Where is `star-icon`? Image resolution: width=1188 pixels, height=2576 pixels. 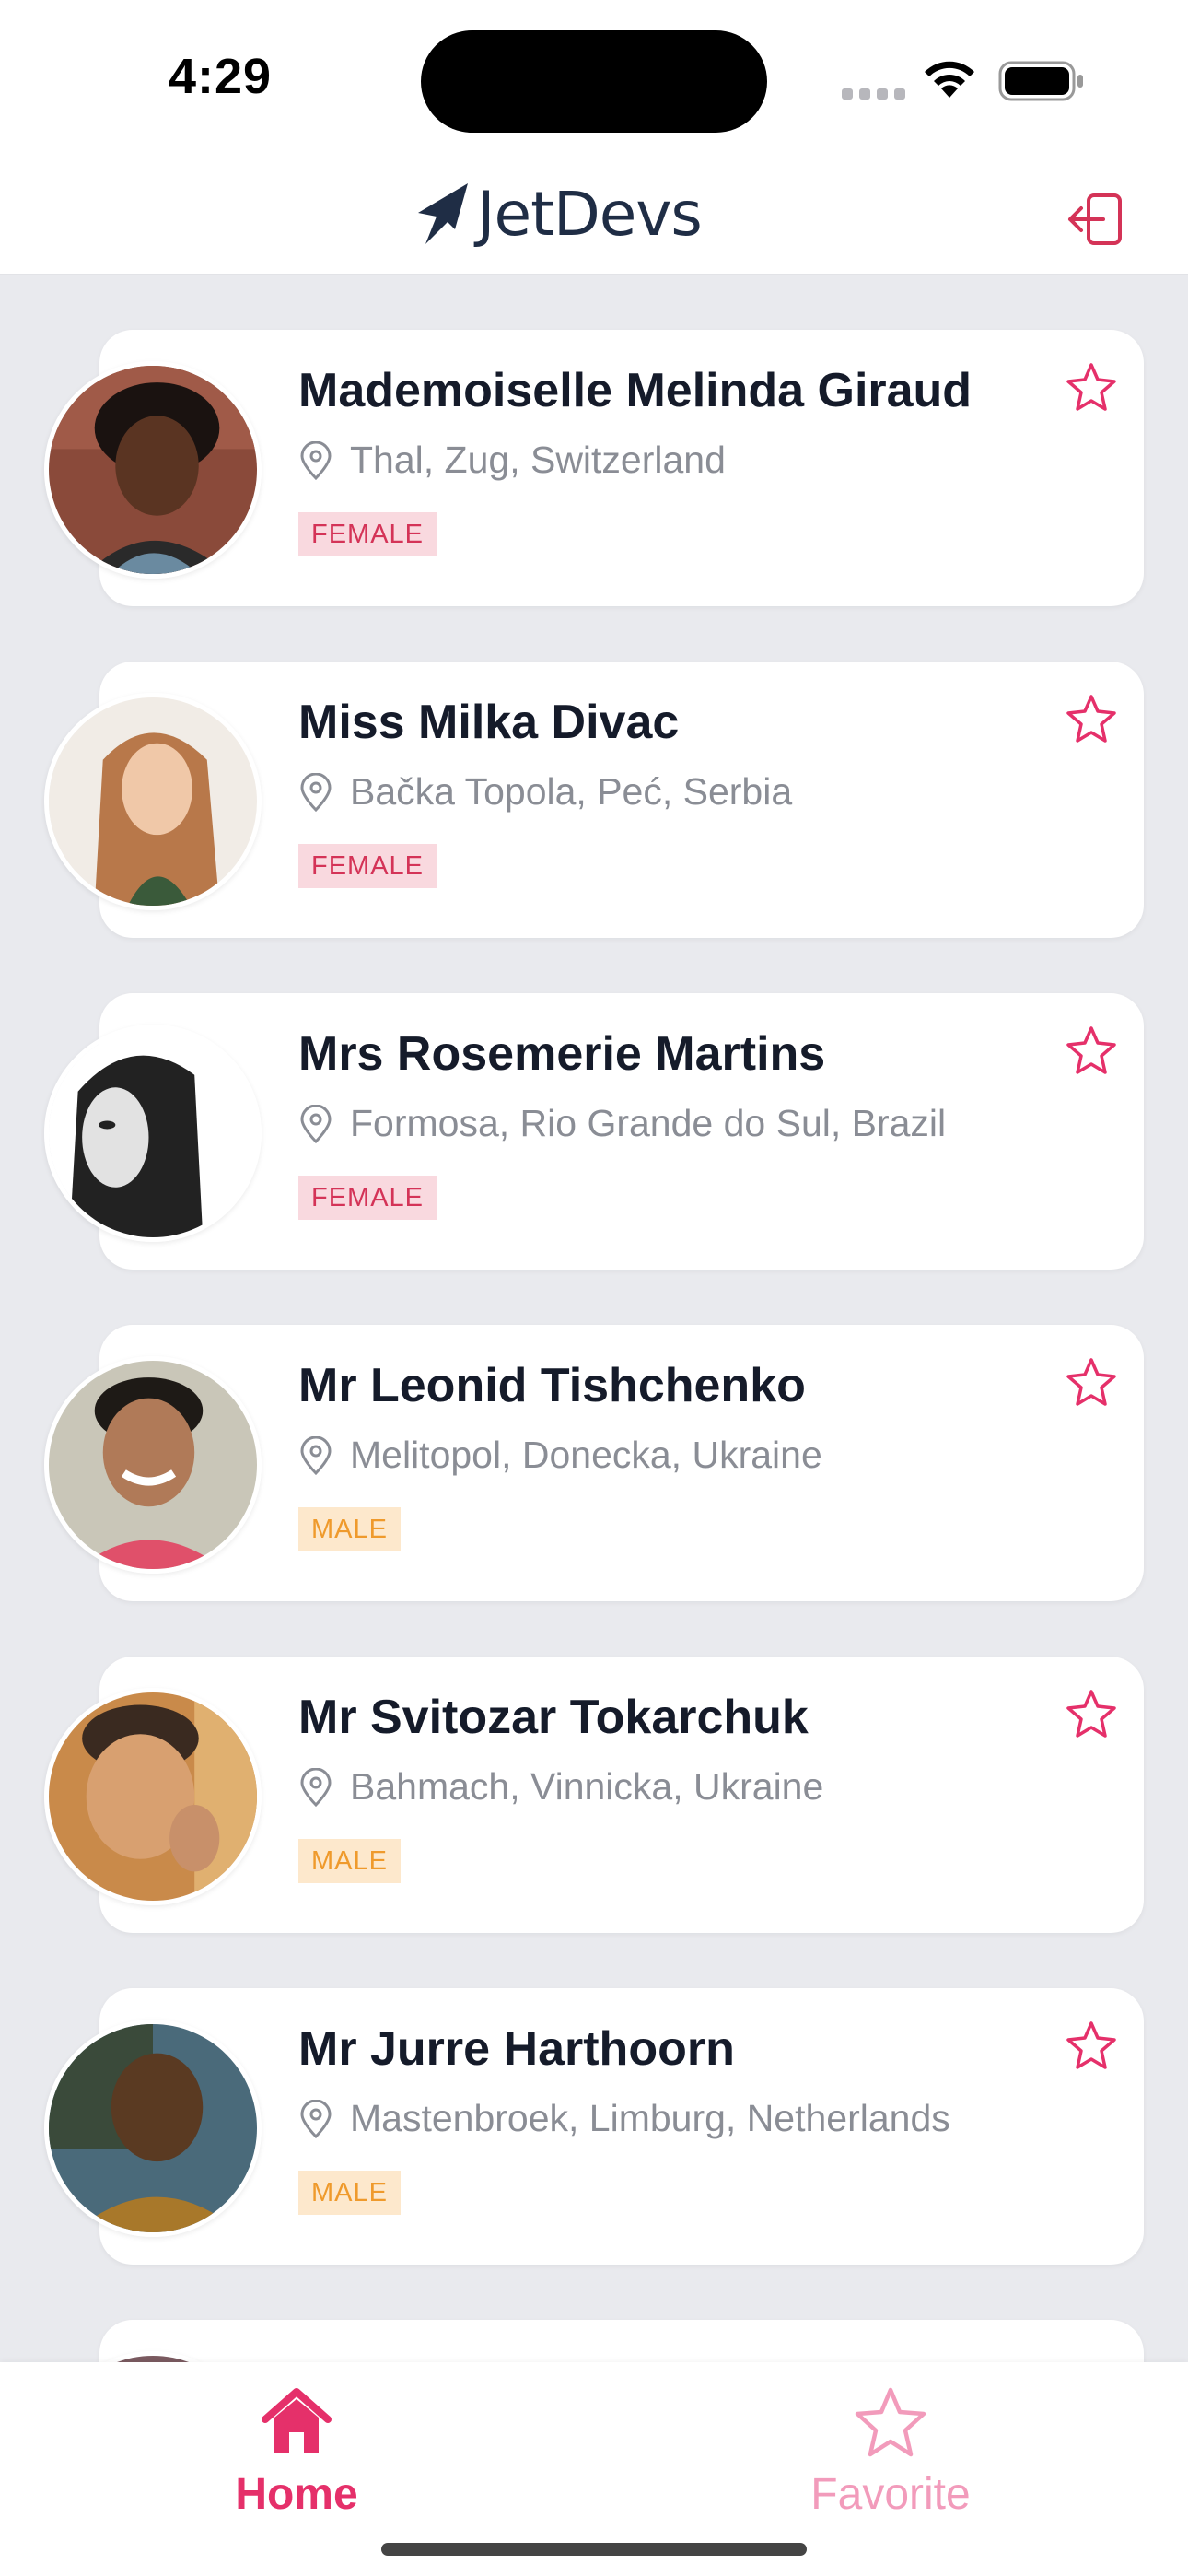 star-icon is located at coordinates (890, 2422).